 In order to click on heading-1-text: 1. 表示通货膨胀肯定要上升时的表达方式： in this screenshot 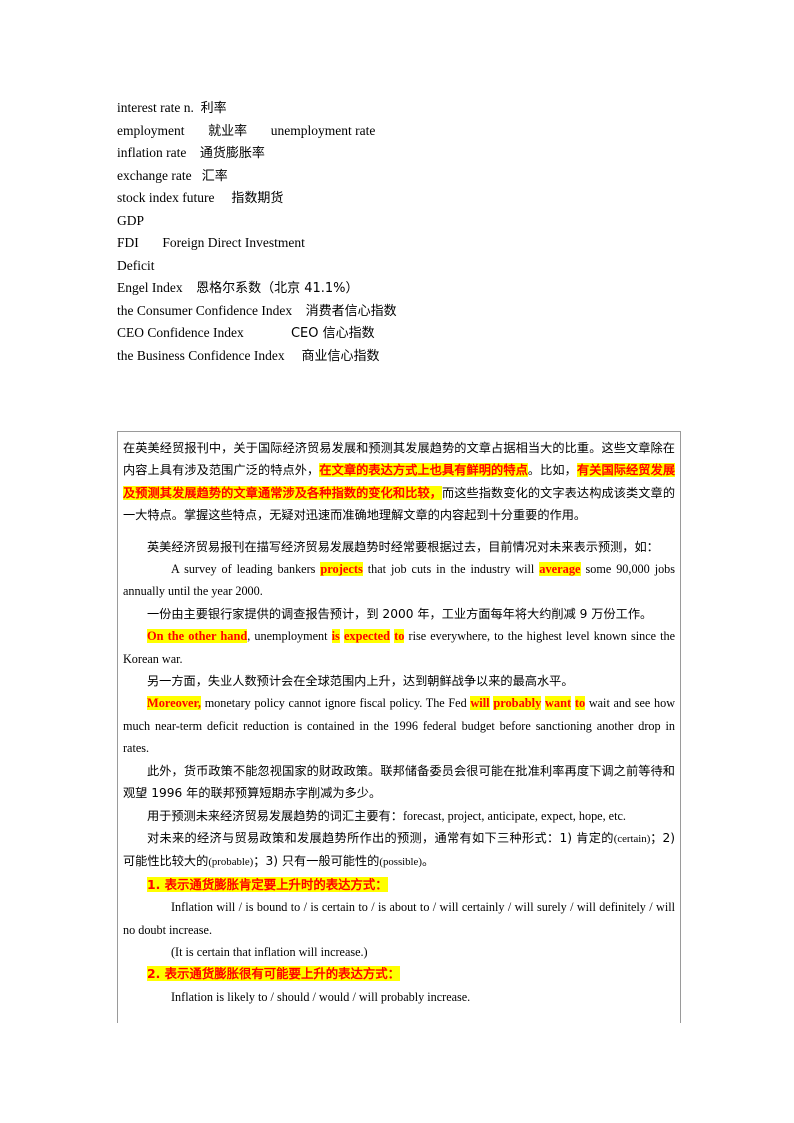, I will do `click(267, 884)`.